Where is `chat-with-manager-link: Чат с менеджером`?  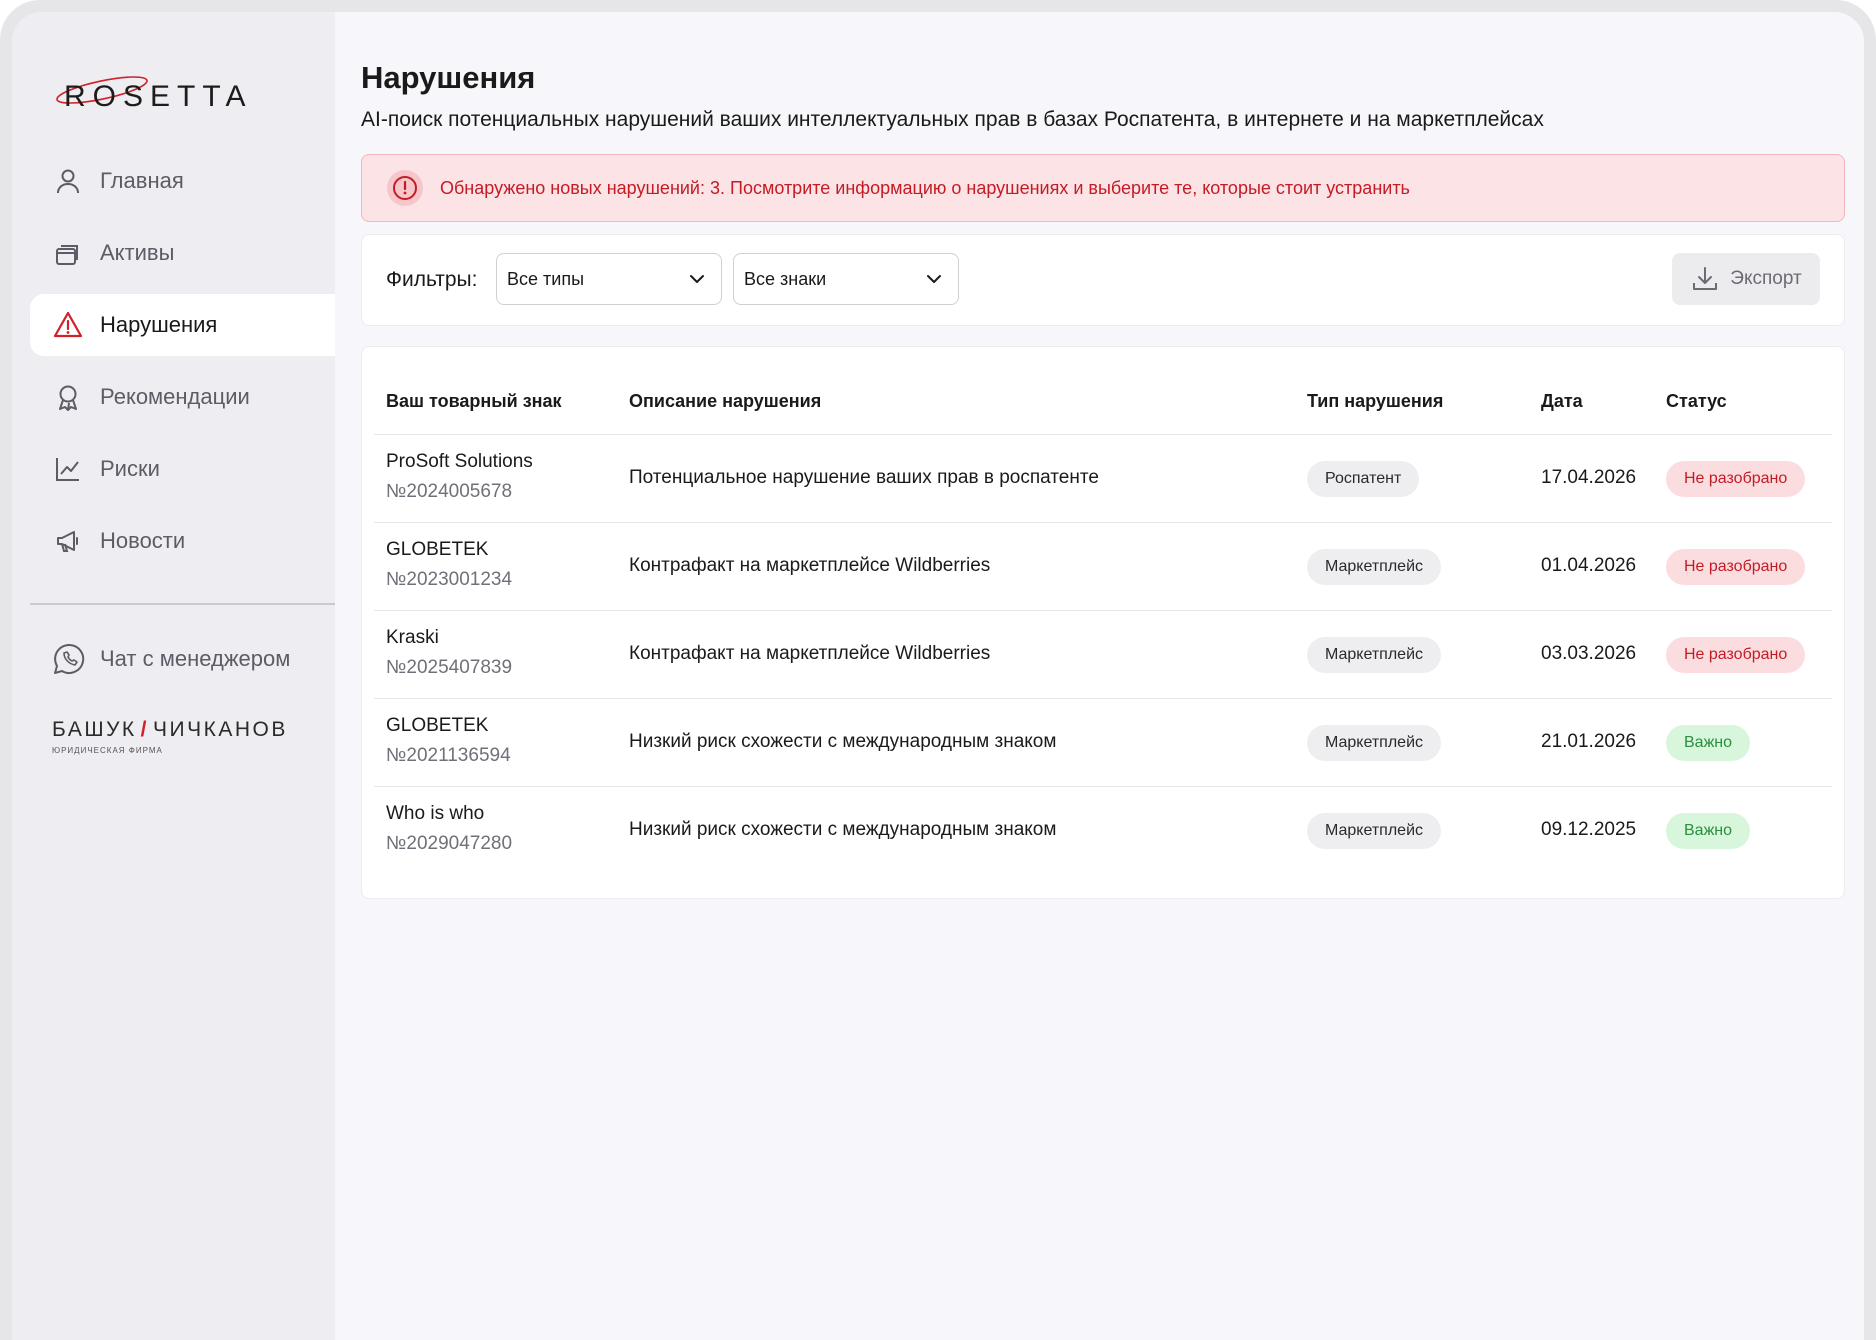
chat-with-manager-link: Чат с менеджером is located at coordinates (171, 659).